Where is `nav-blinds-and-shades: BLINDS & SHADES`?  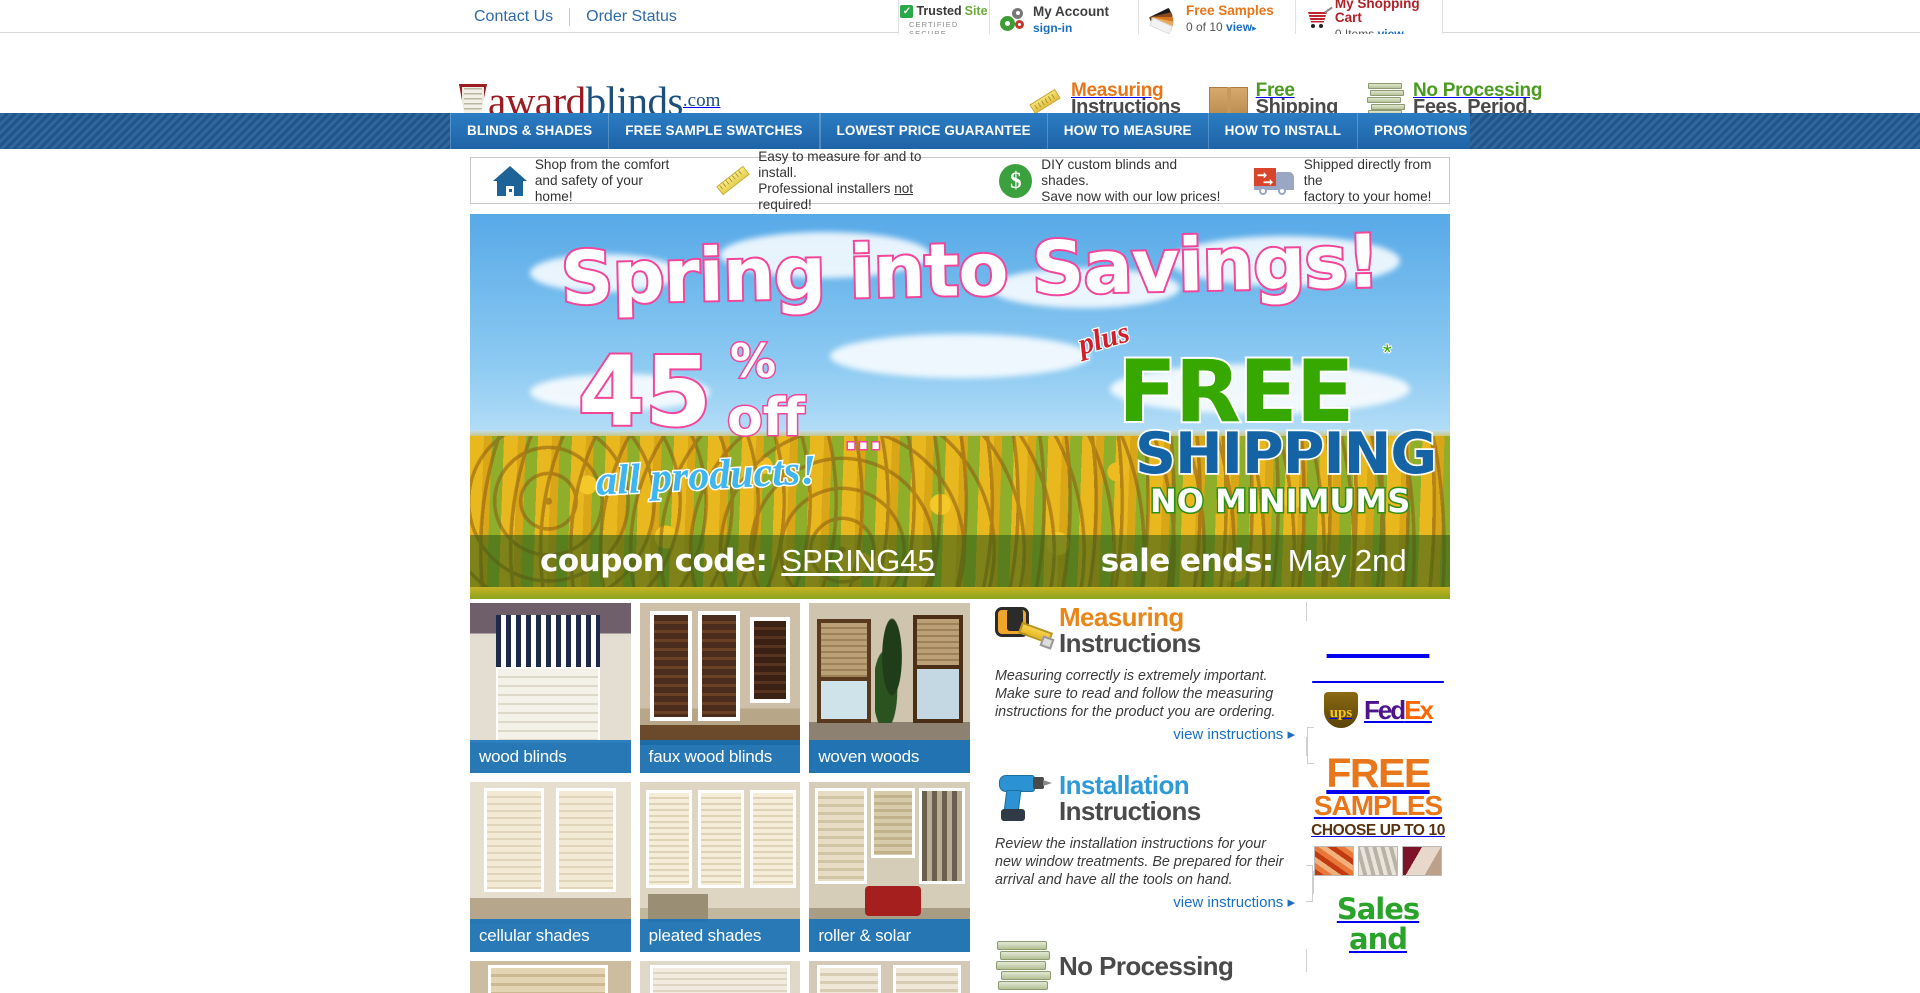
nav-blinds-and-shades: BLINDS & SHADES is located at coordinates (530, 131).